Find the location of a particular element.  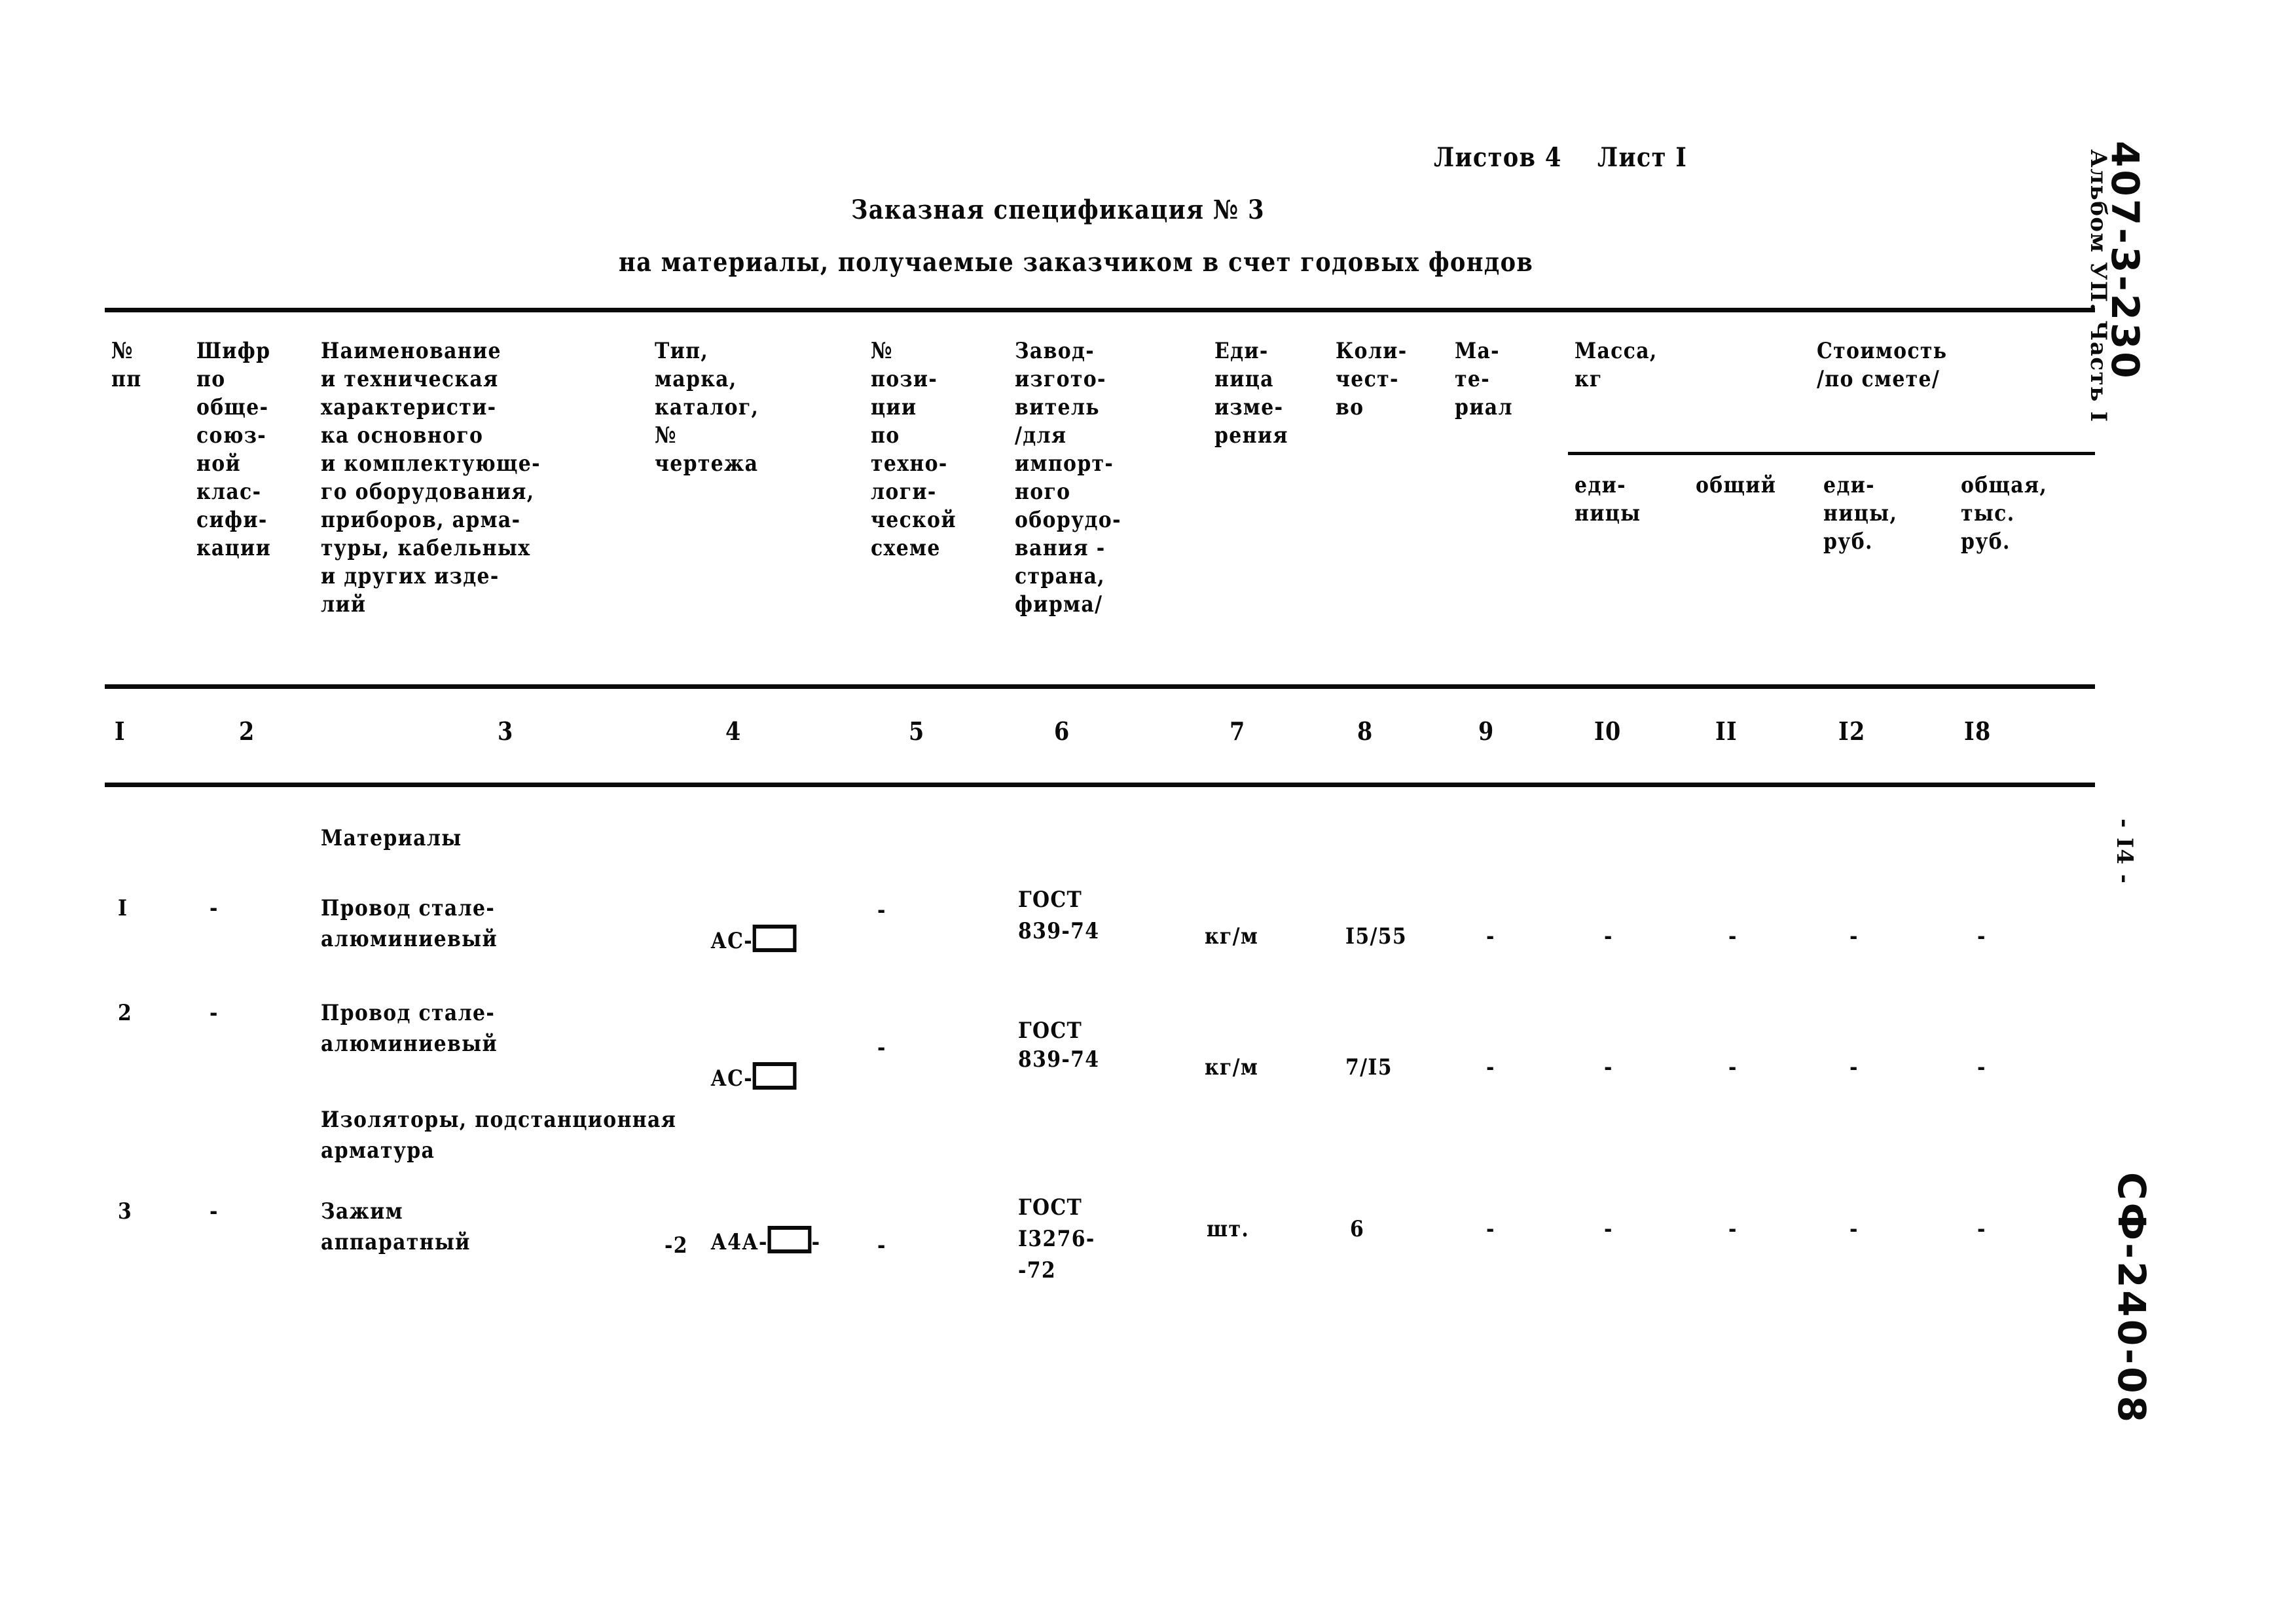

header-12-line-0: Стоимость is located at coordinates (1882, 351).